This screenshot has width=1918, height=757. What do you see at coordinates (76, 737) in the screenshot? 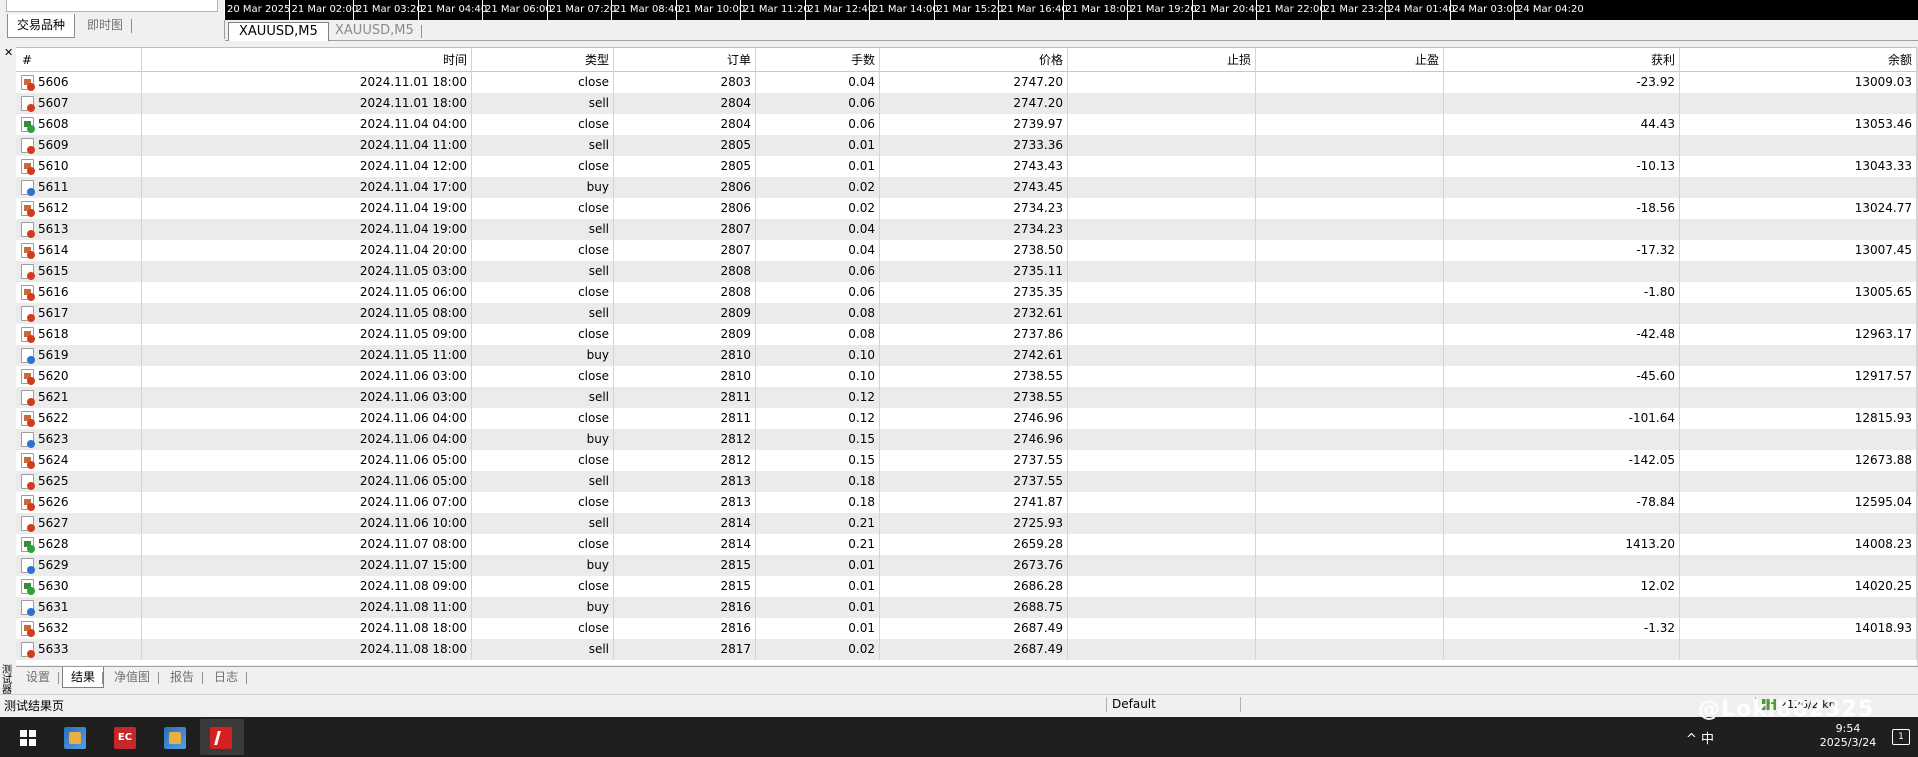
I see `taskbar-app-metatrader` at bounding box center [76, 737].